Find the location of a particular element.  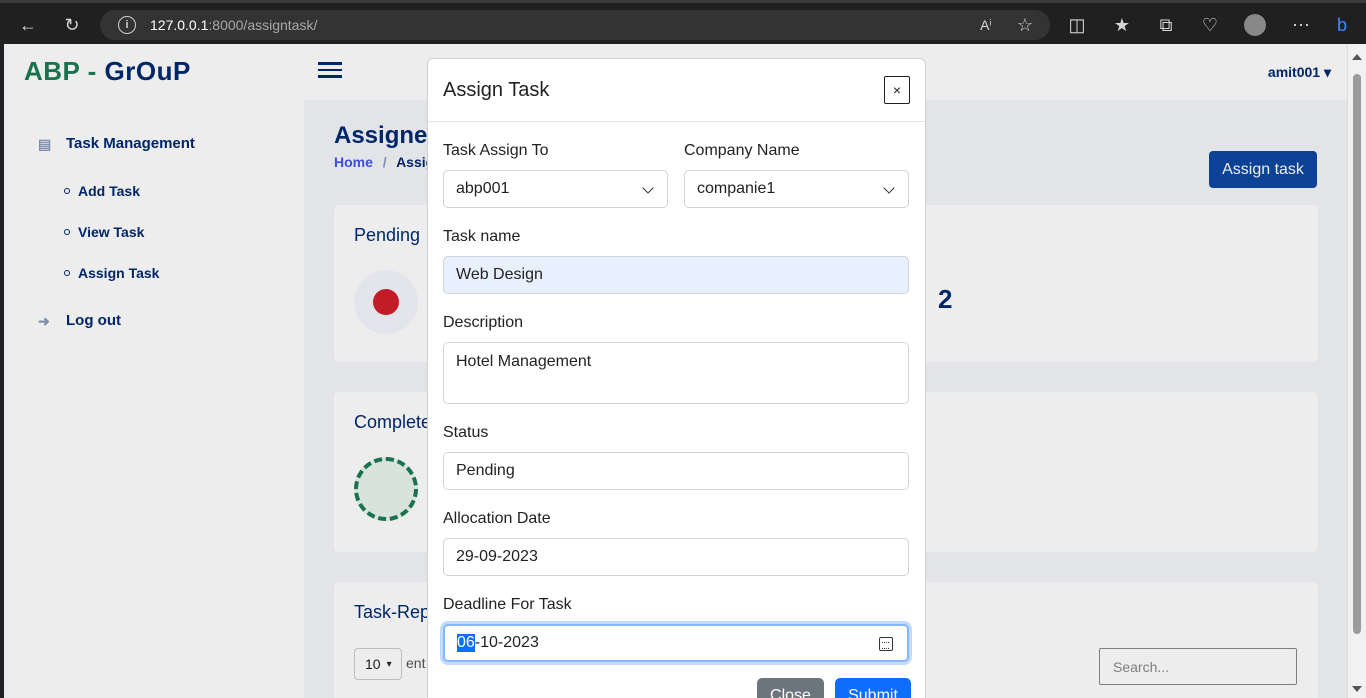

refresh-icon: ↻ is located at coordinates (72, 25).